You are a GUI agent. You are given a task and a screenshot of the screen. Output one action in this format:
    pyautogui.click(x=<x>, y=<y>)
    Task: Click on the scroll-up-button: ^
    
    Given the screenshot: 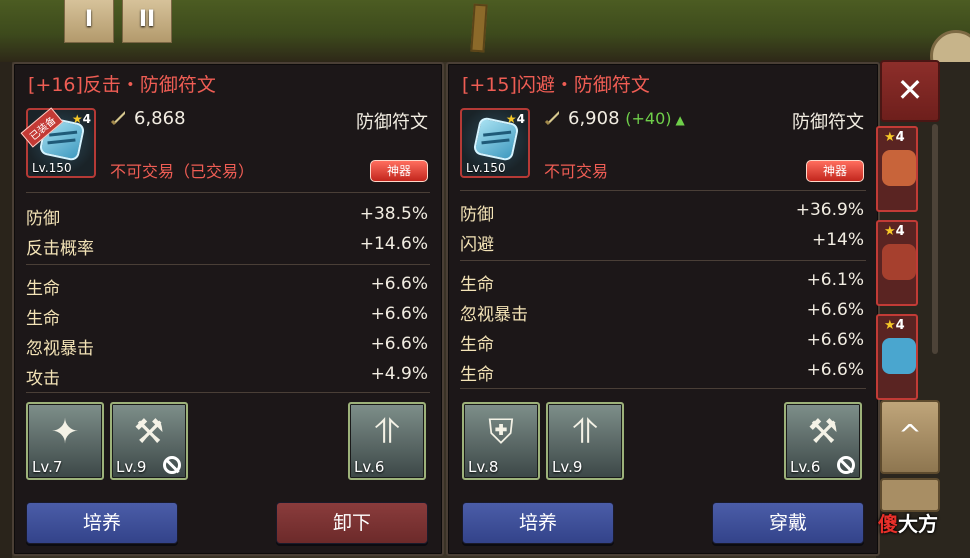 What is the action you would take?
    pyautogui.click(x=910, y=437)
    